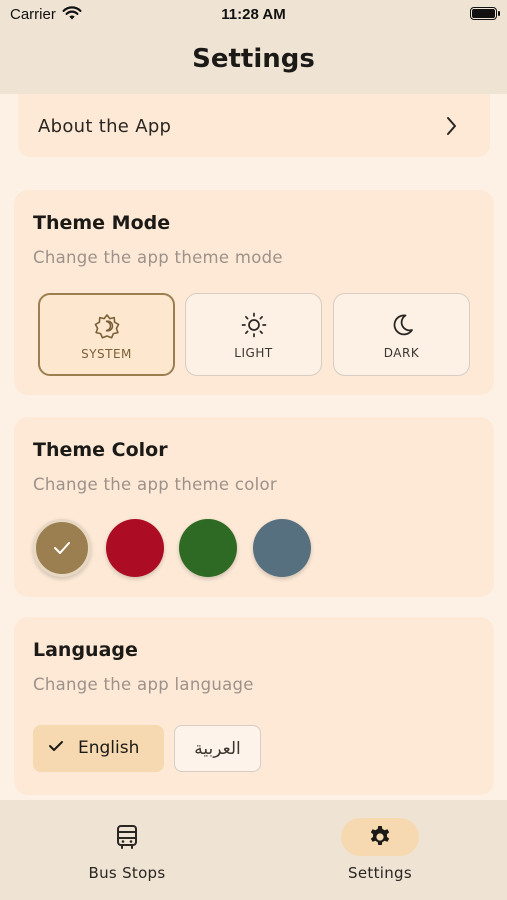  I want to click on auto-brightness-icon, so click(106, 328).